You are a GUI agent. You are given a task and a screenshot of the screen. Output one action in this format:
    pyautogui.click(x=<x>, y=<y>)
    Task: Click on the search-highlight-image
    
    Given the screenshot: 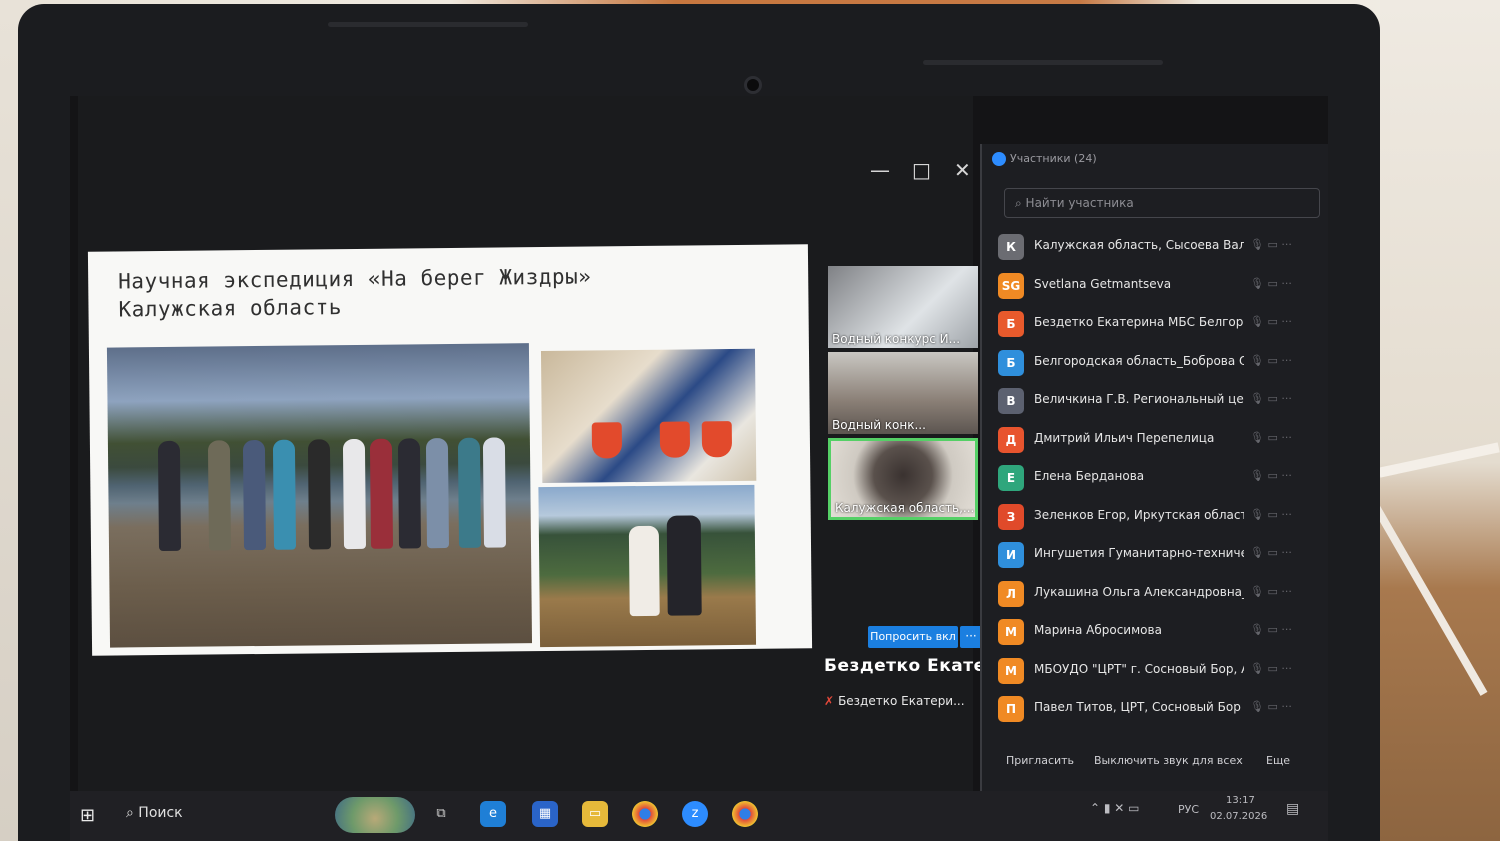 What is the action you would take?
    pyautogui.click(x=375, y=815)
    